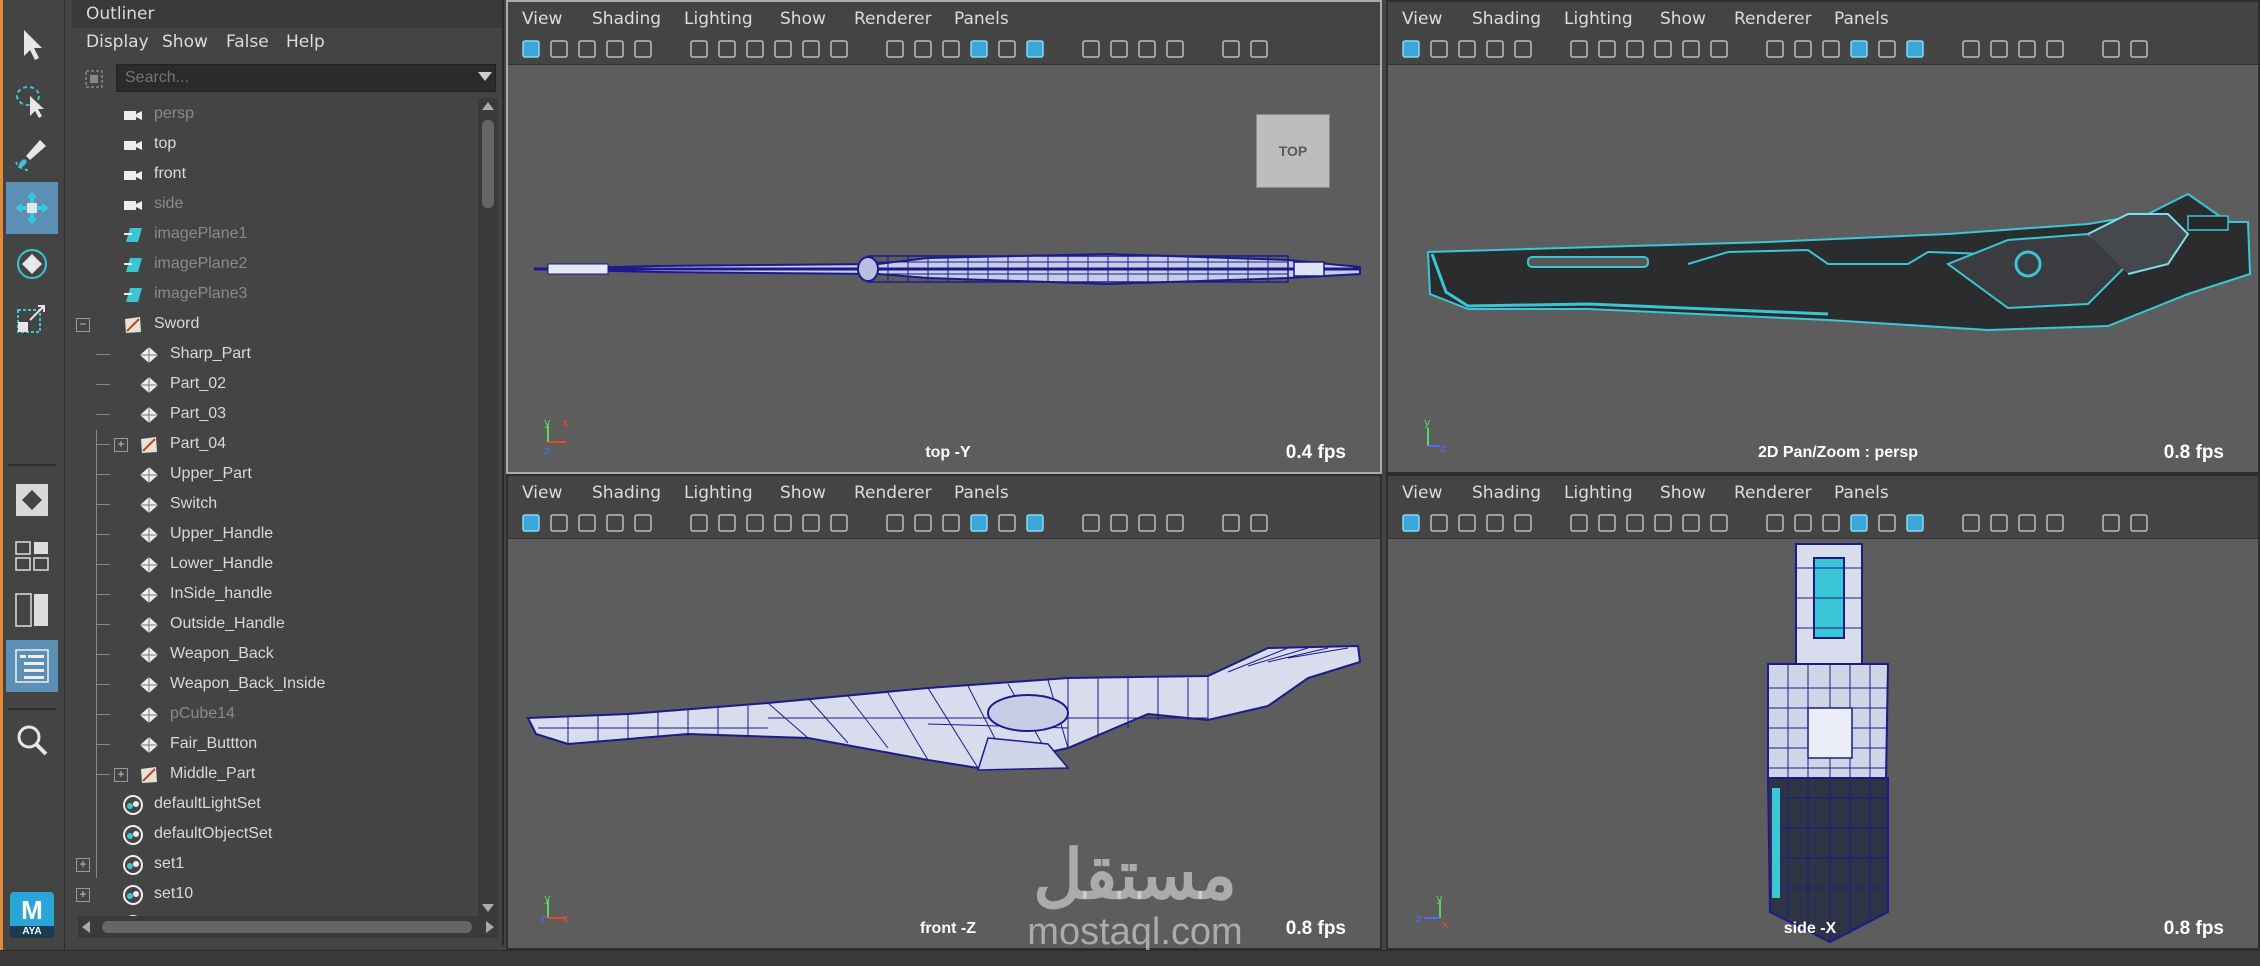  Describe the element at coordinates (274, 325) in the screenshot. I see `outliner-item-sword: − Sword` at that location.